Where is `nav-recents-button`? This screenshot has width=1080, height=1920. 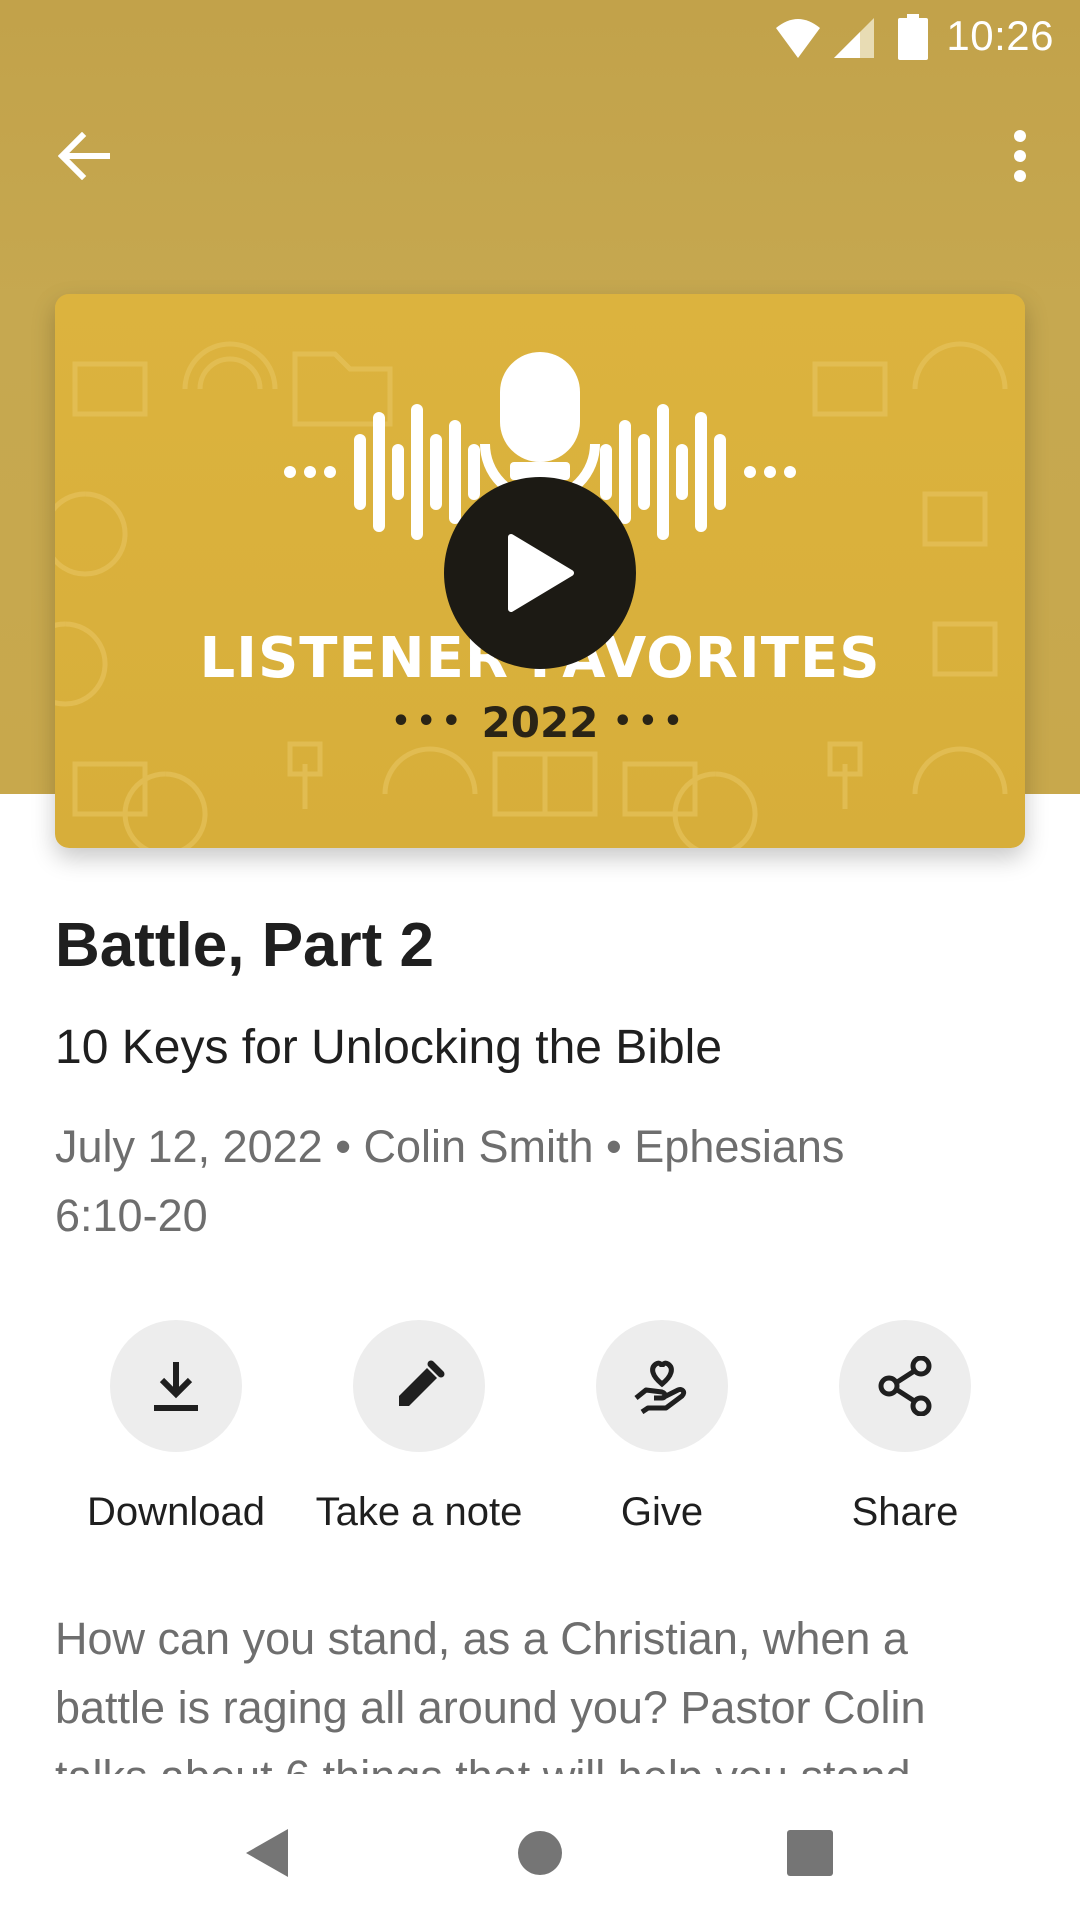
nav-recents-button is located at coordinates (810, 1853).